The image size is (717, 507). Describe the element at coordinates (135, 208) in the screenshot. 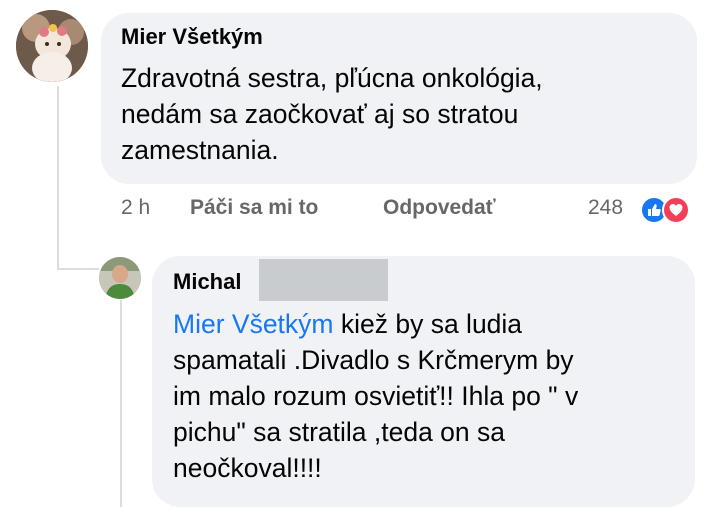

I see `comment-timestamp: 2 h` at that location.